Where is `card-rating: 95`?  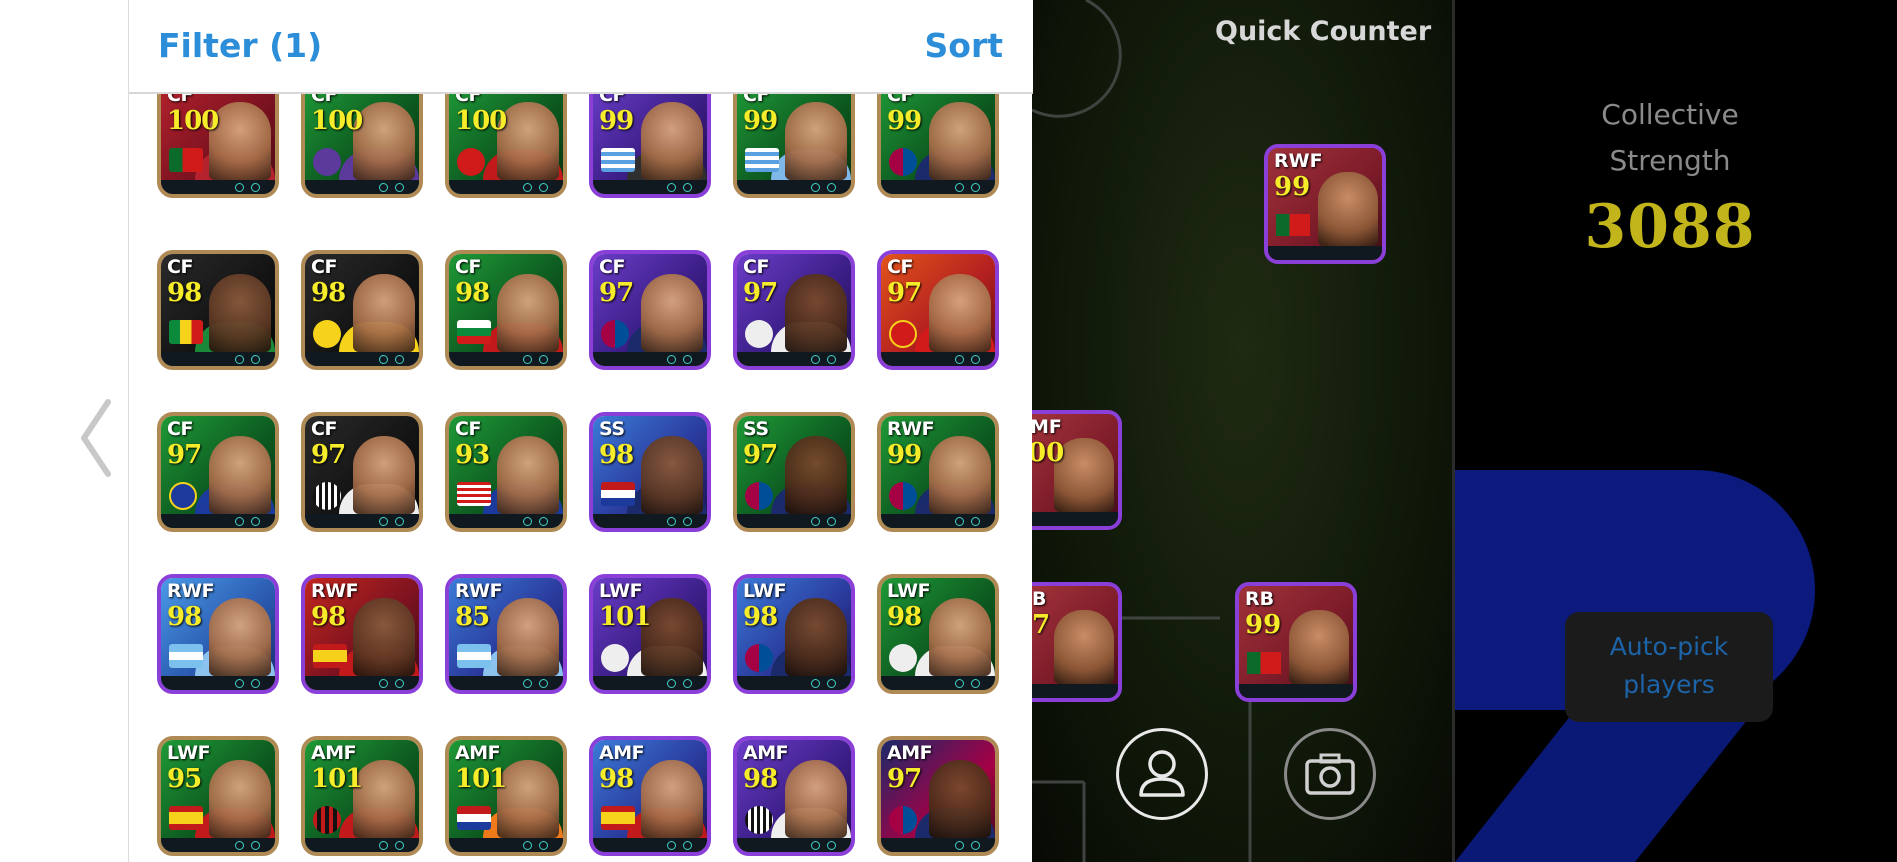
card-rating: 95 is located at coordinates (184, 779).